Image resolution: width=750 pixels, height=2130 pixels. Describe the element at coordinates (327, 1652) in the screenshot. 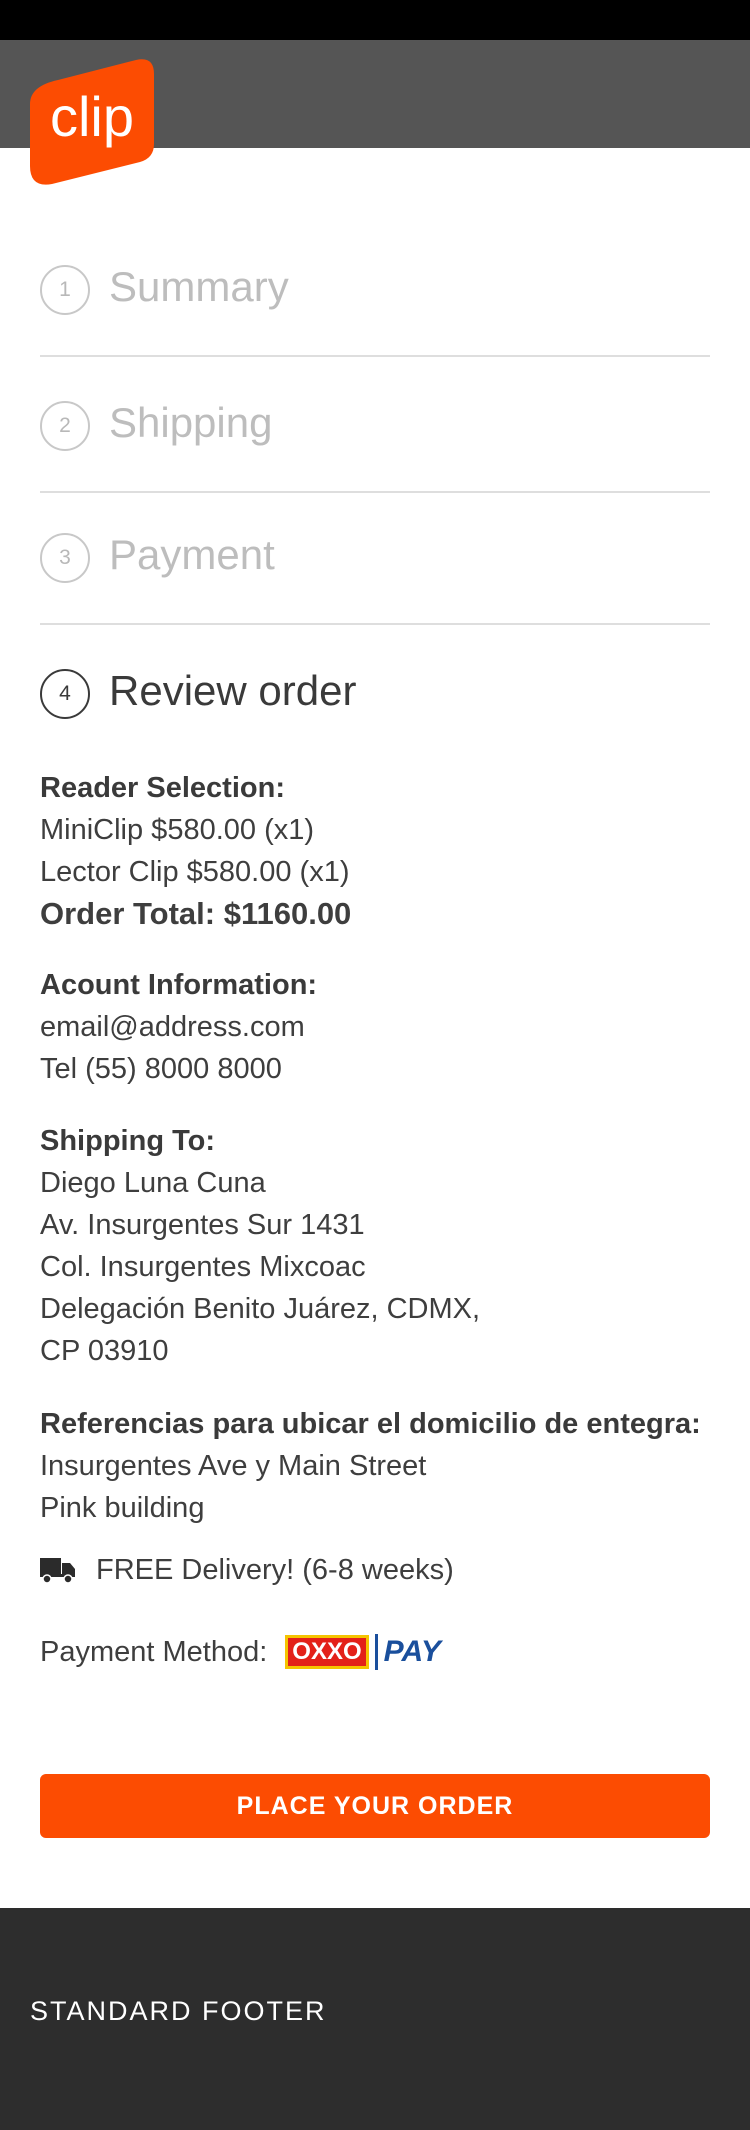

I see `oxxo-logo-box: OXXO` at that location.